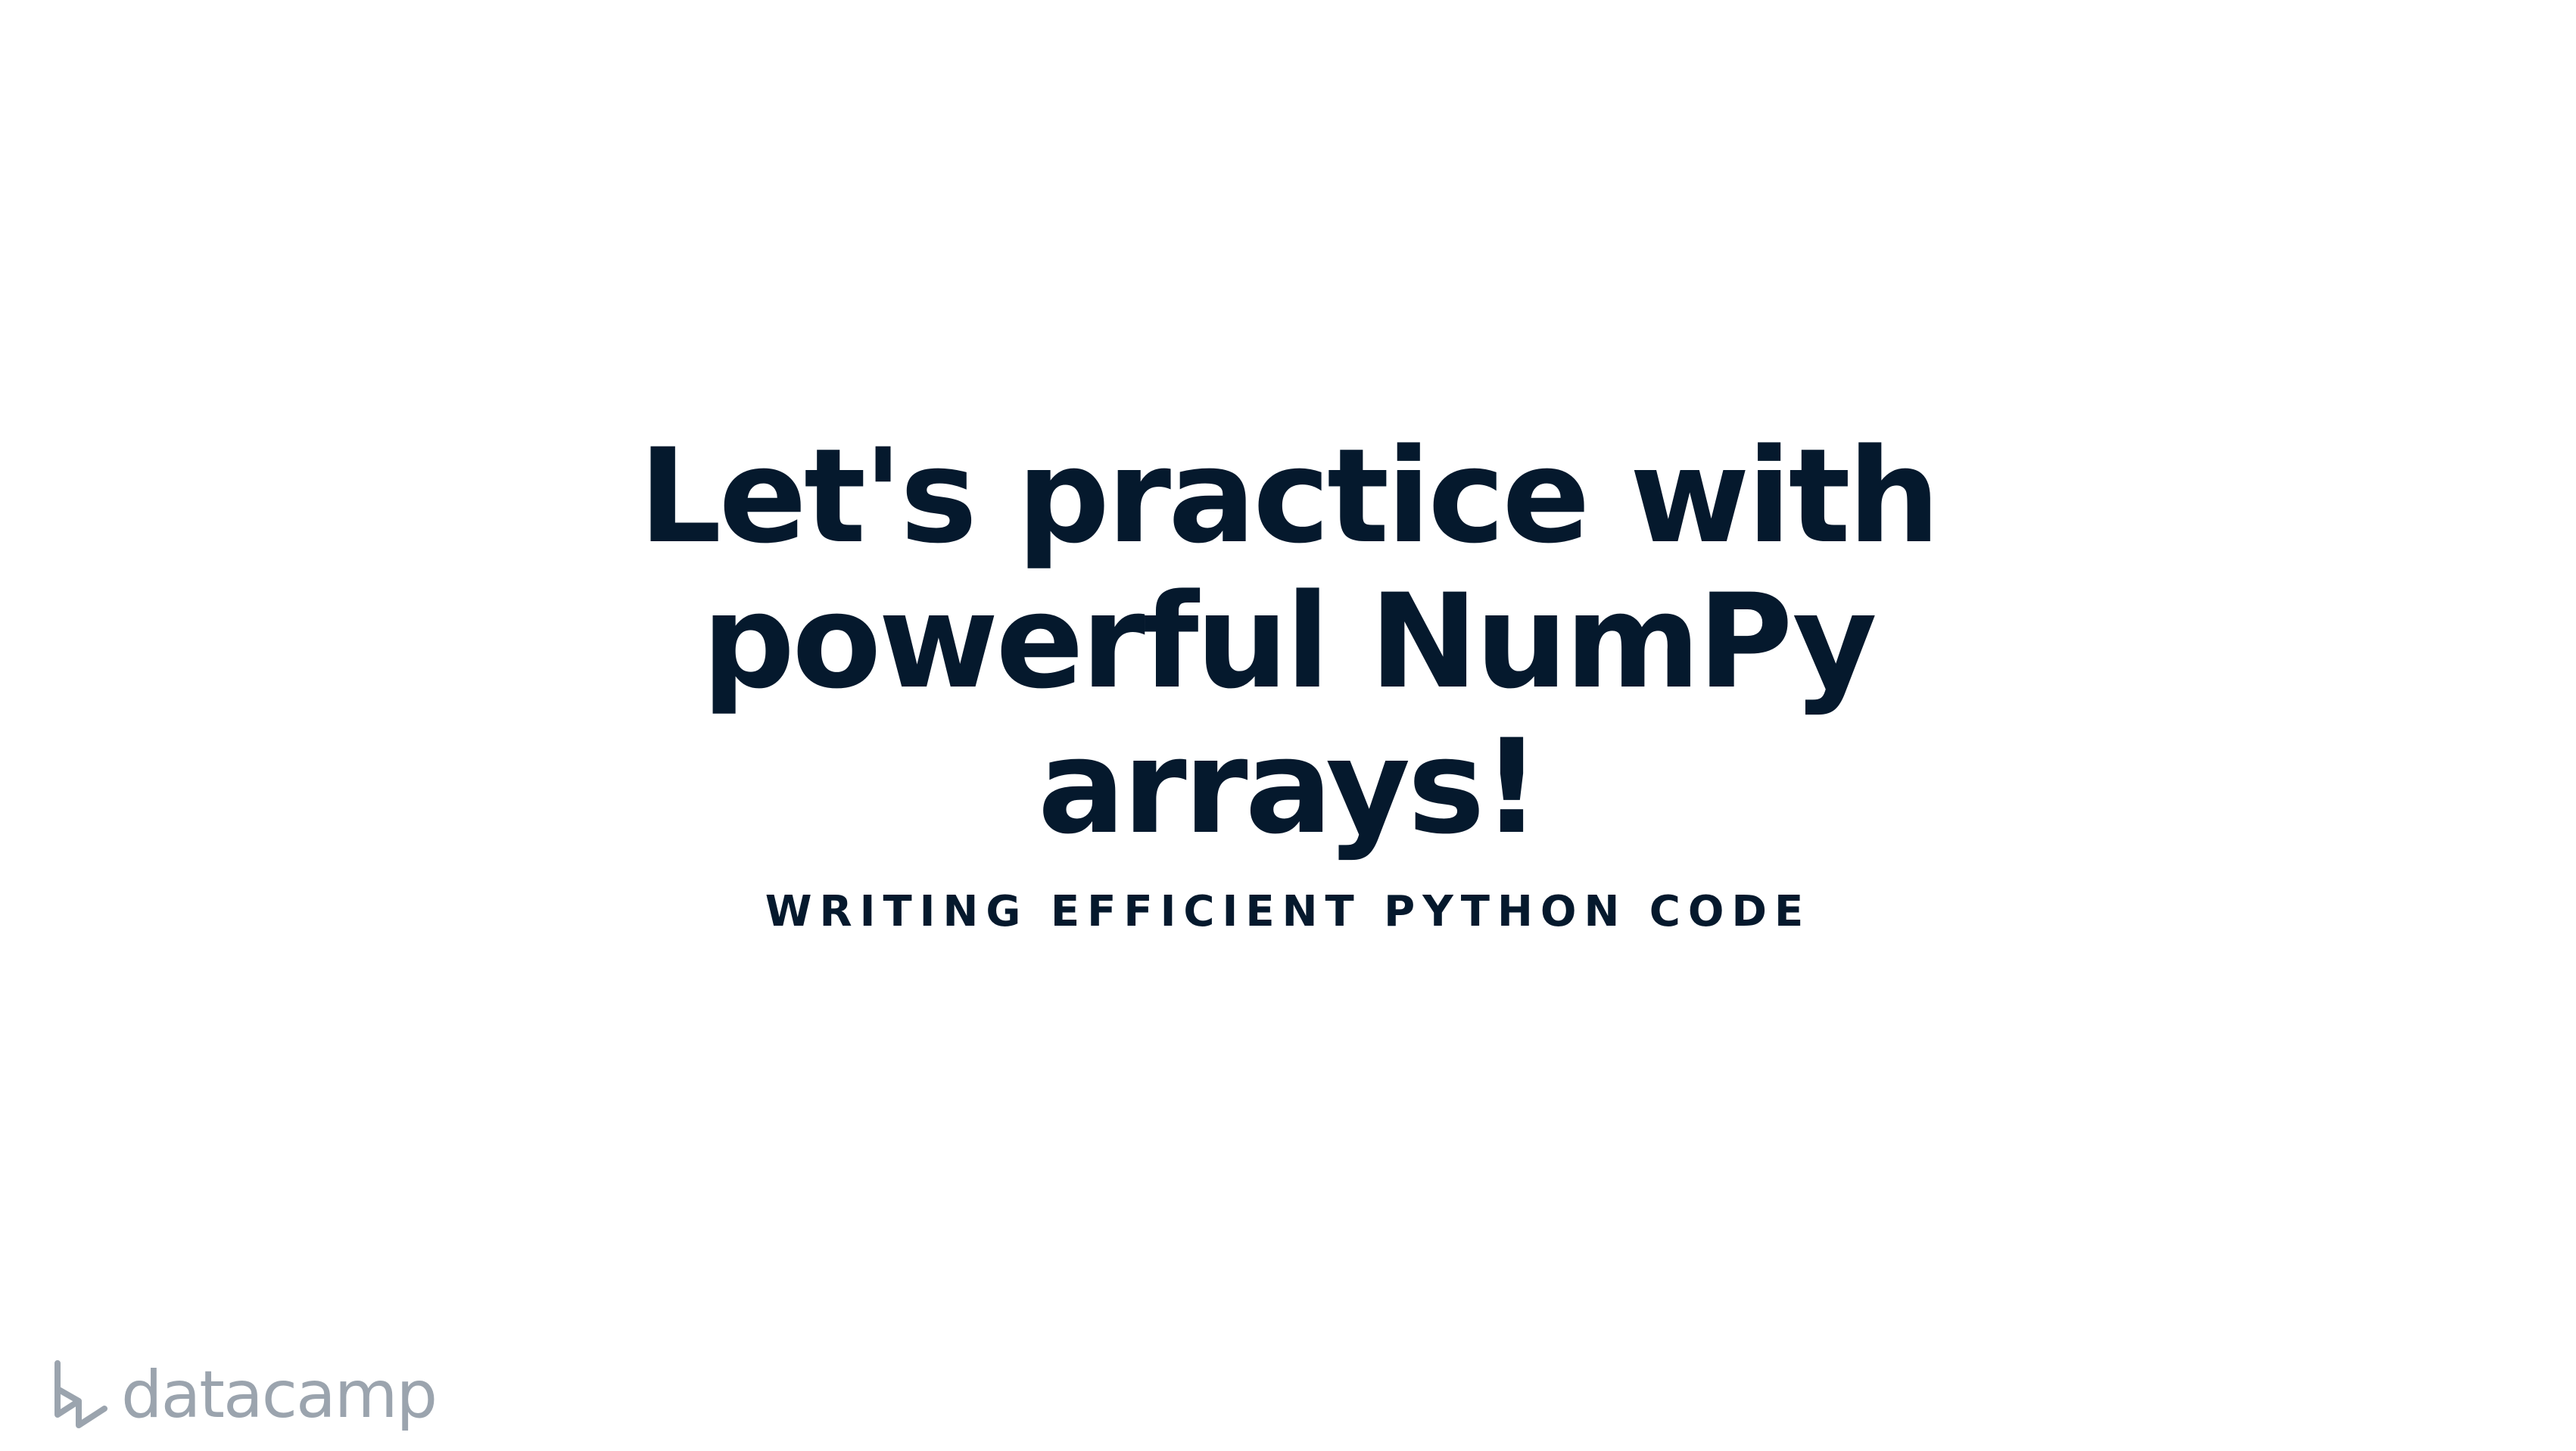 This screenshot has height=1451, width=2576. I want to click on datacamp-logo: datacamp, so click(244, 1395).